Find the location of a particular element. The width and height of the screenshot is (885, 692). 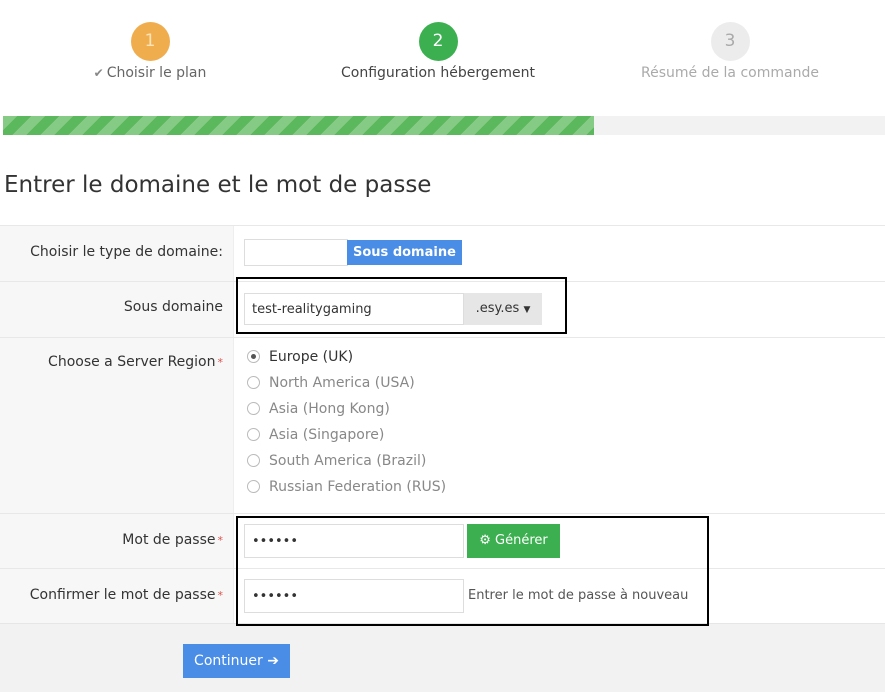

continue-button: Continuer ➔ is located at coordinates (236, 661).